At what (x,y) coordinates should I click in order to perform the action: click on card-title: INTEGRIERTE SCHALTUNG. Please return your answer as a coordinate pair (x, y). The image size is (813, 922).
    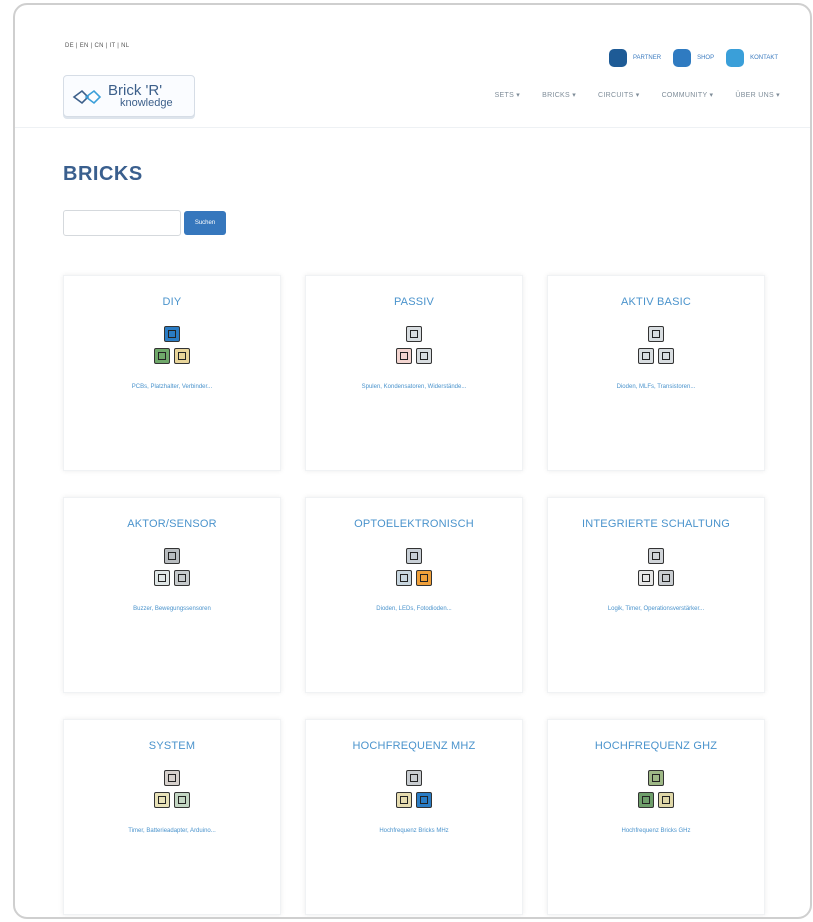
    Looking at the image, I should click on (656, 524).